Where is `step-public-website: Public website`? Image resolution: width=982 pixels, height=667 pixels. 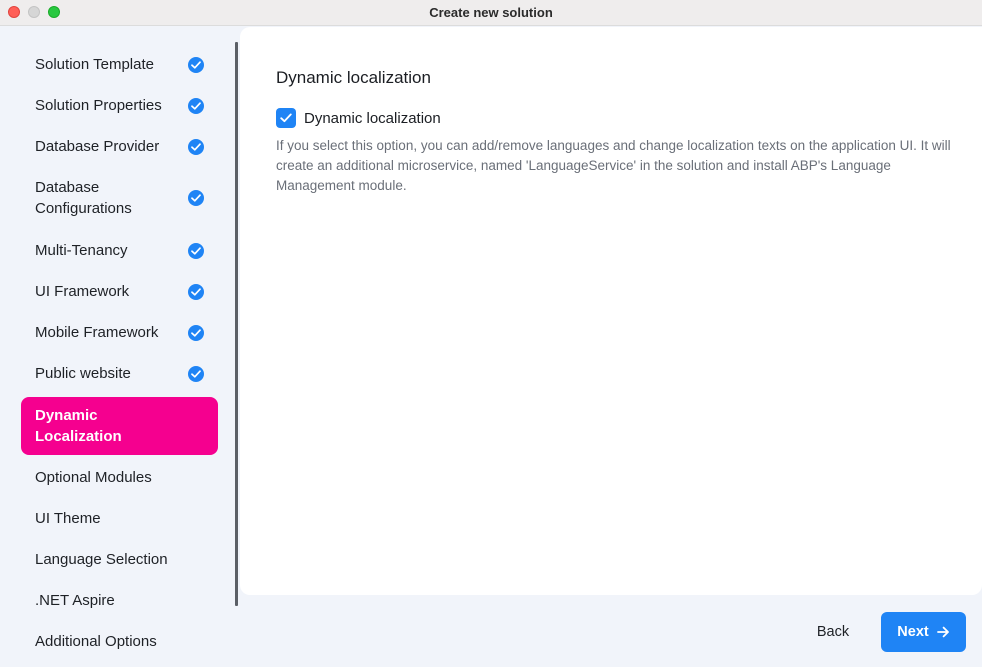
step-public-website: Public website is located at coordinates (119, 373).